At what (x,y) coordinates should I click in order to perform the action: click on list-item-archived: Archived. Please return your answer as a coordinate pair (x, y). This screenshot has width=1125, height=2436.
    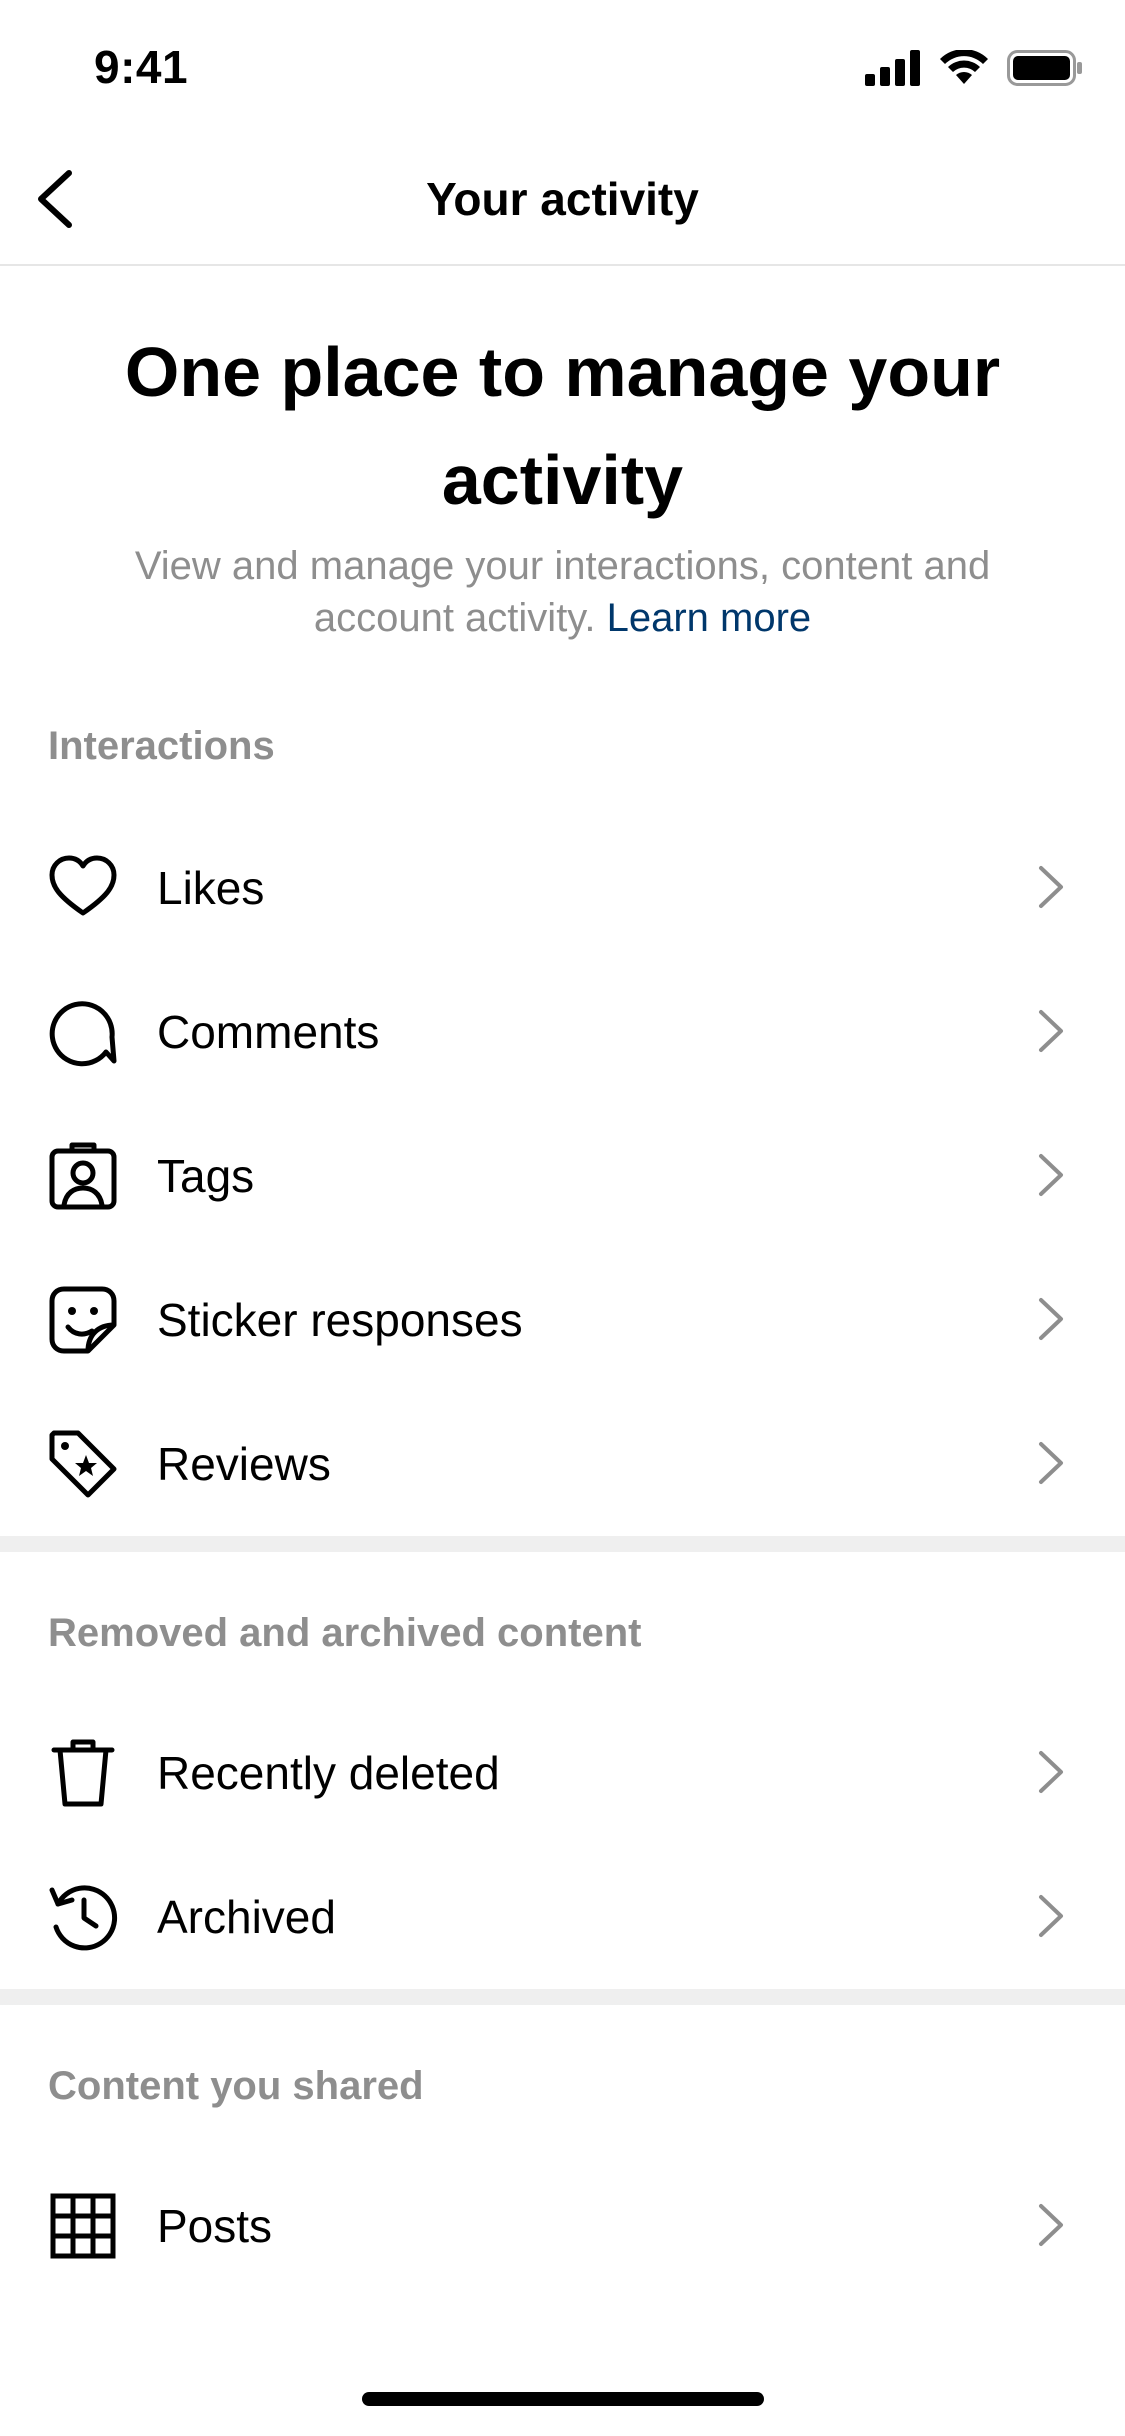
    Looking at the image, I should click on (562, 1916).